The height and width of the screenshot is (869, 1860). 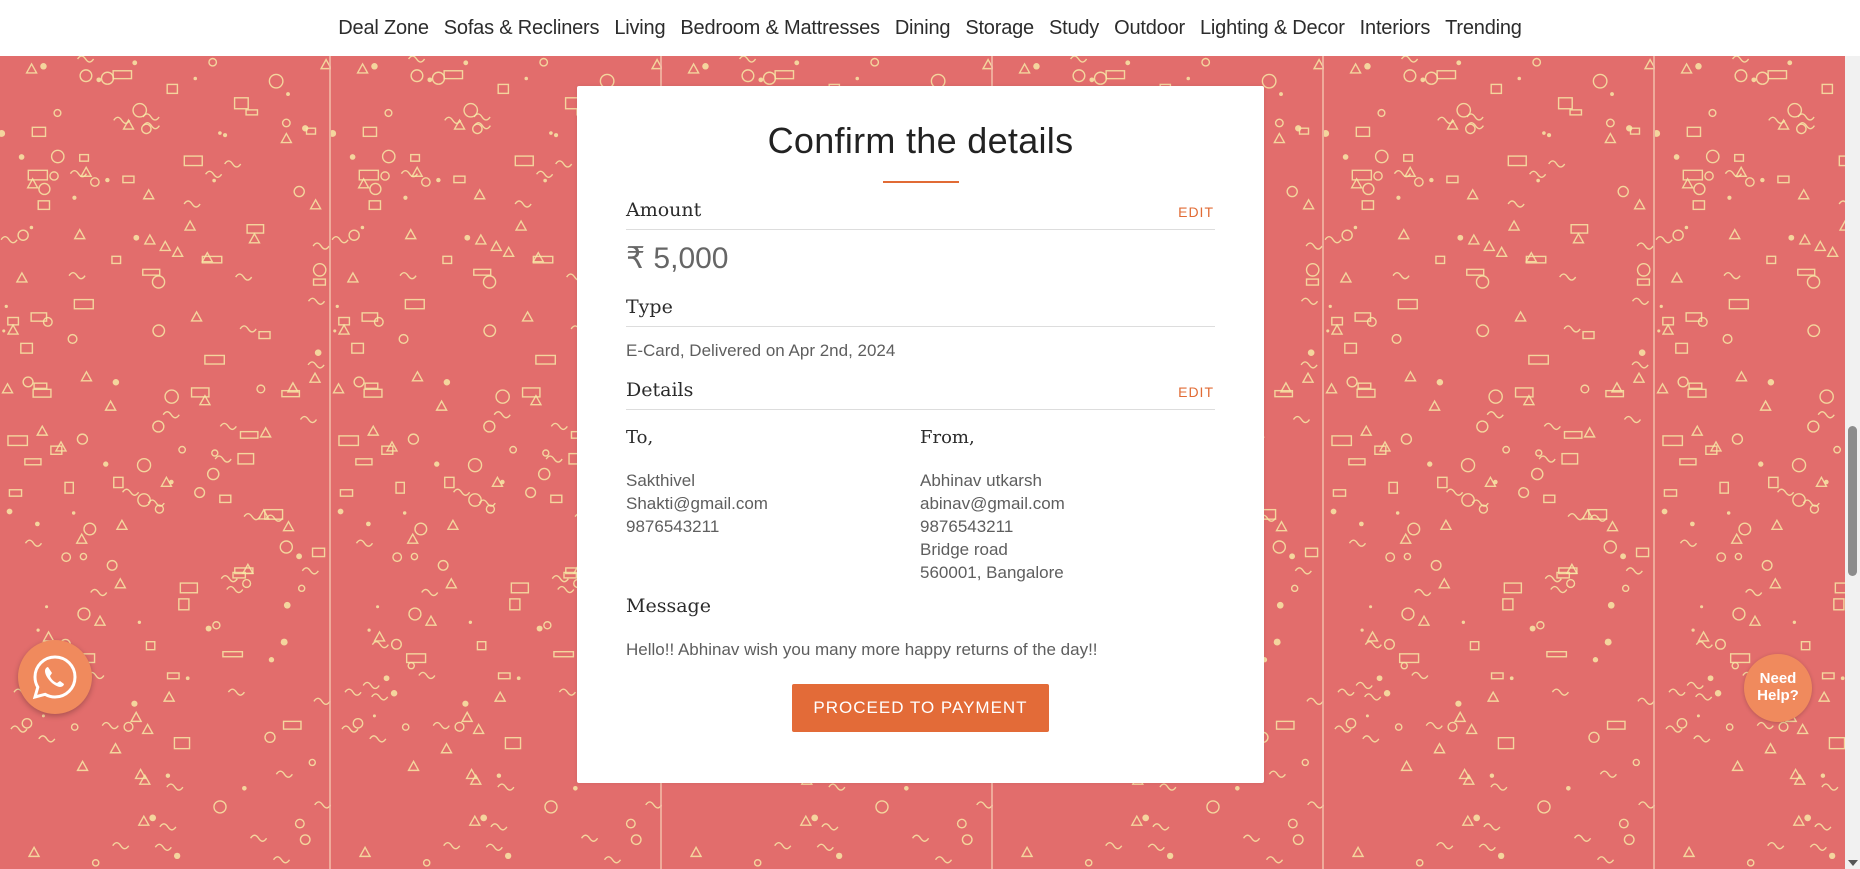 What do you see at coordinates (1750, 461) in the screenshot?
I see `birthday-pattern-doodles` at bounding box center [1750, 461].